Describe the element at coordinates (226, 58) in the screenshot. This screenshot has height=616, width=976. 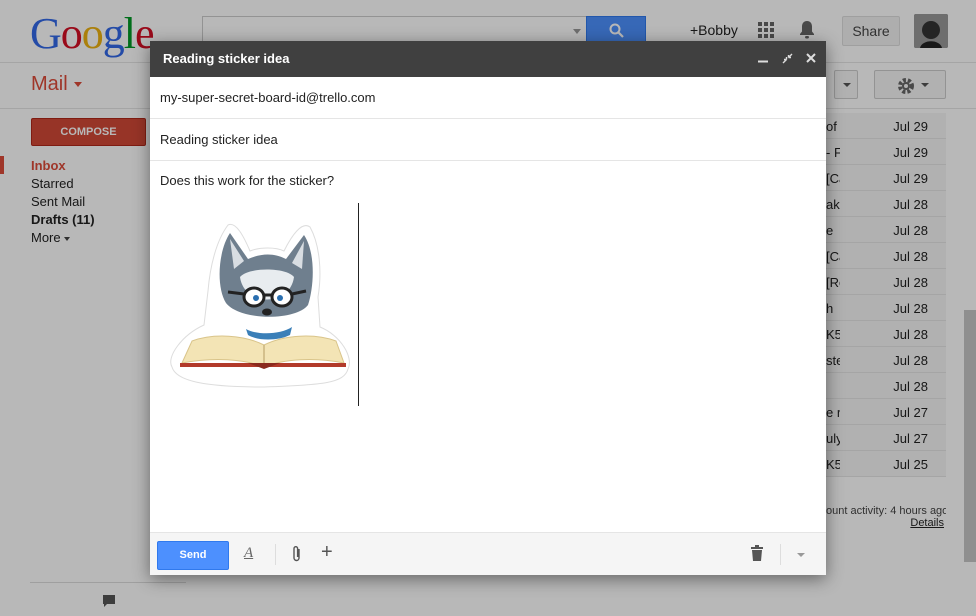
I see `compose-title: Reading sticker idea` at that location.